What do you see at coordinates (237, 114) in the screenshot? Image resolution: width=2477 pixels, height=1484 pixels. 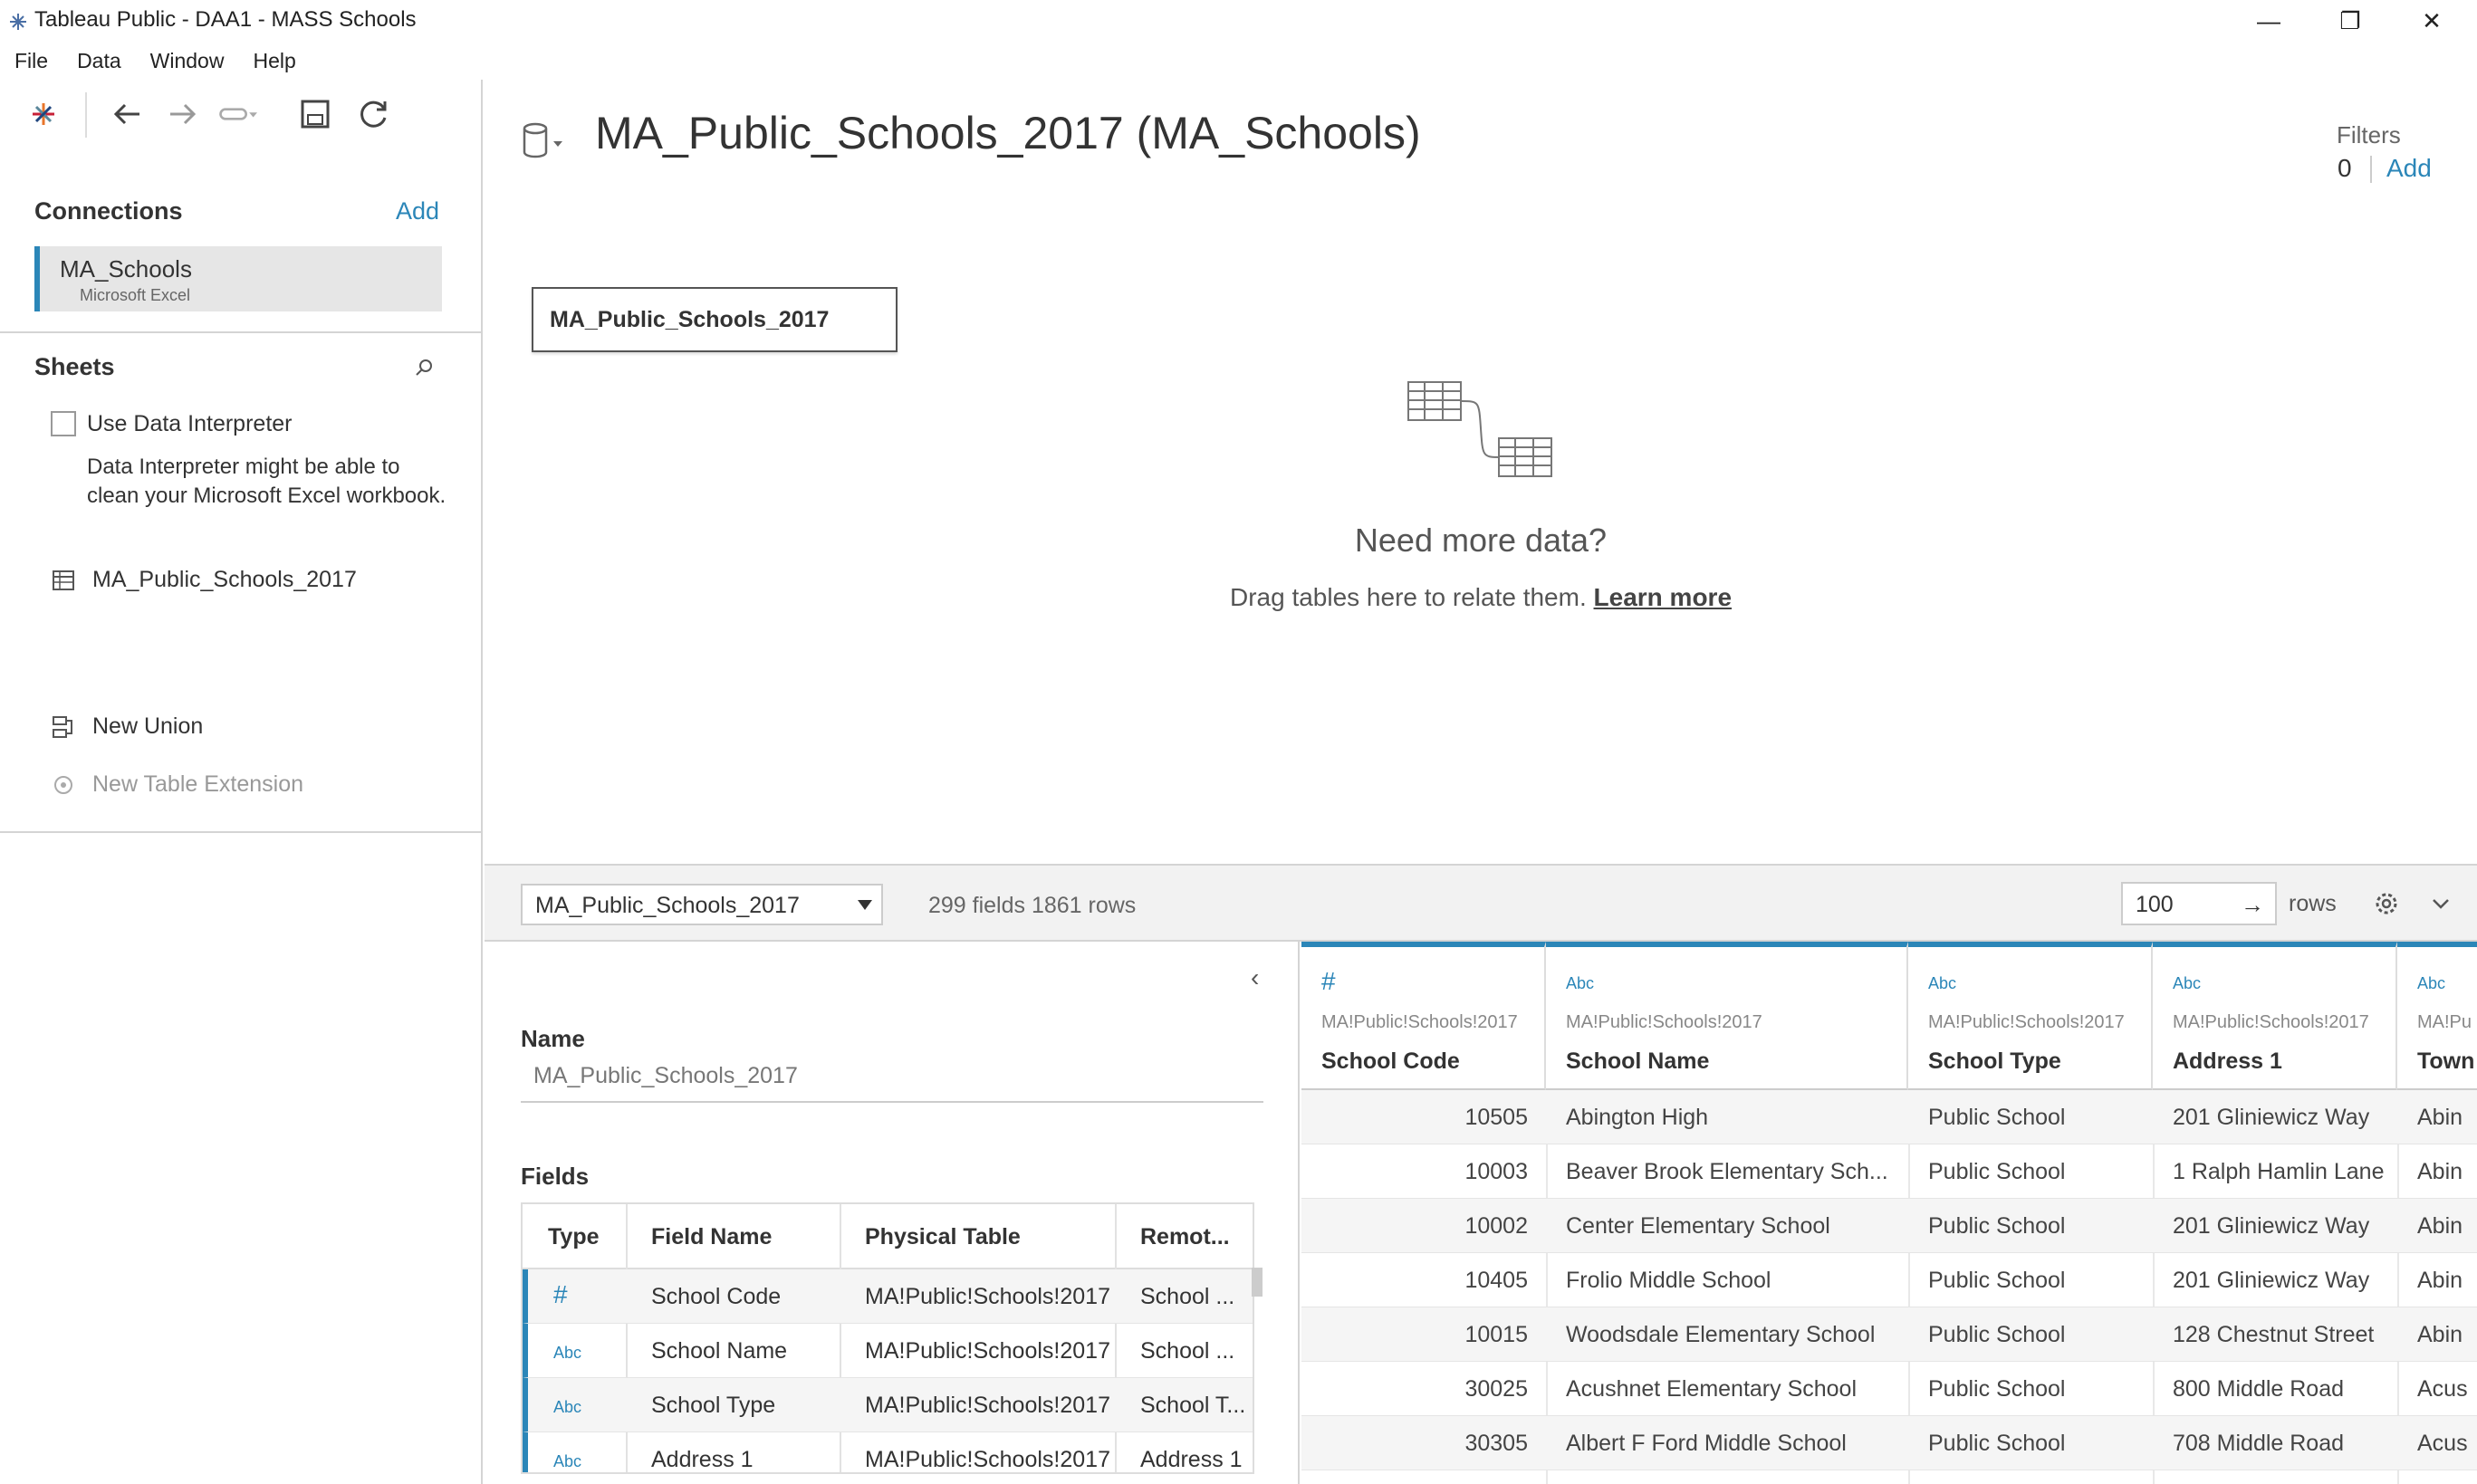 I see `replay-icon` at bounding box center [237, 114].